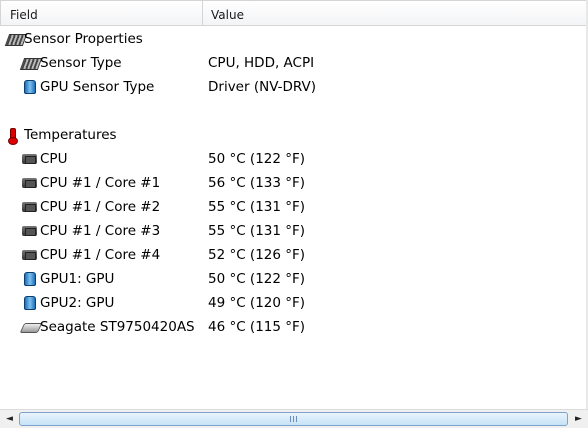 The height and width of the screenshot is (428, 588). I want to click on scroll-left-icon: ◄, so click(9, 419).